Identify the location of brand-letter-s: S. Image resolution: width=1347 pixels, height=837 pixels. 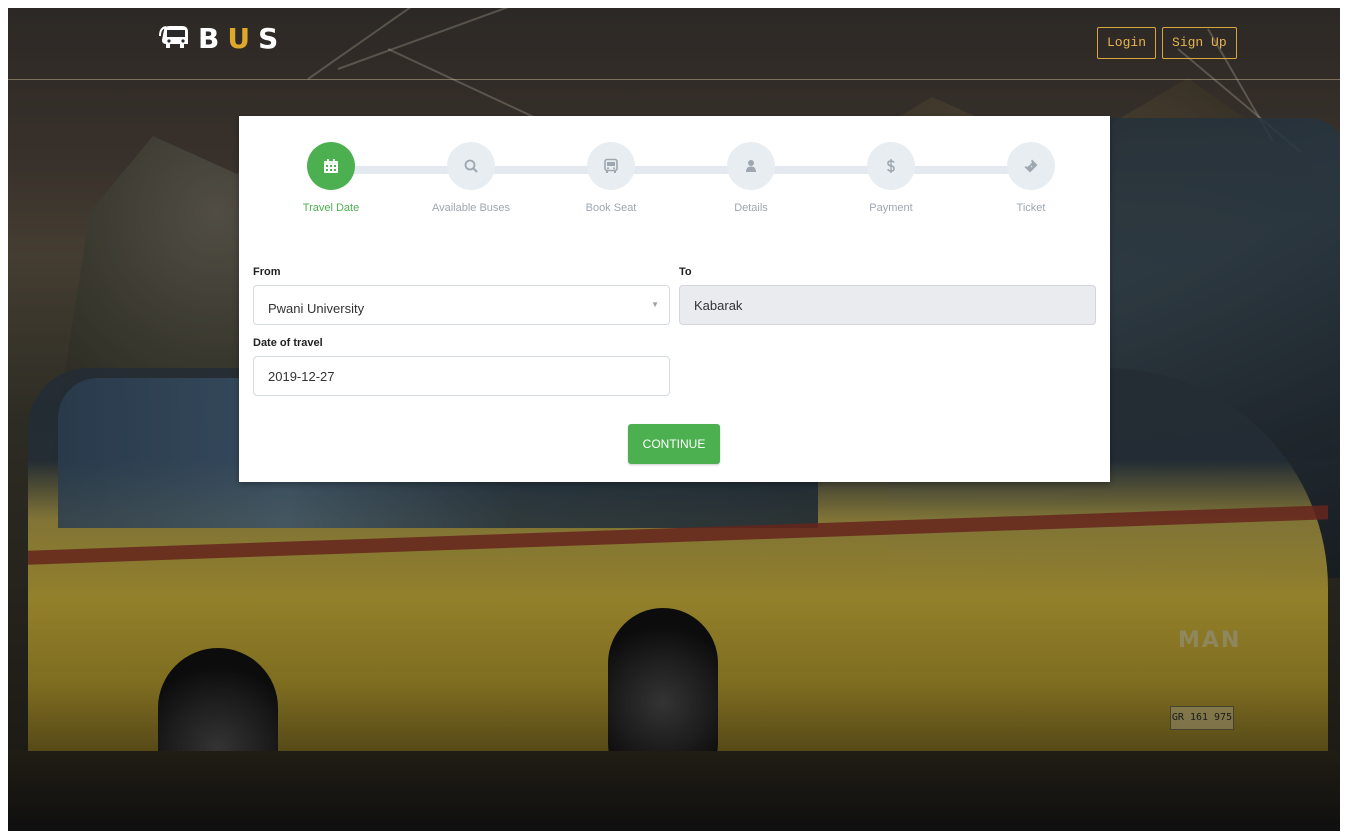
(272, 38).